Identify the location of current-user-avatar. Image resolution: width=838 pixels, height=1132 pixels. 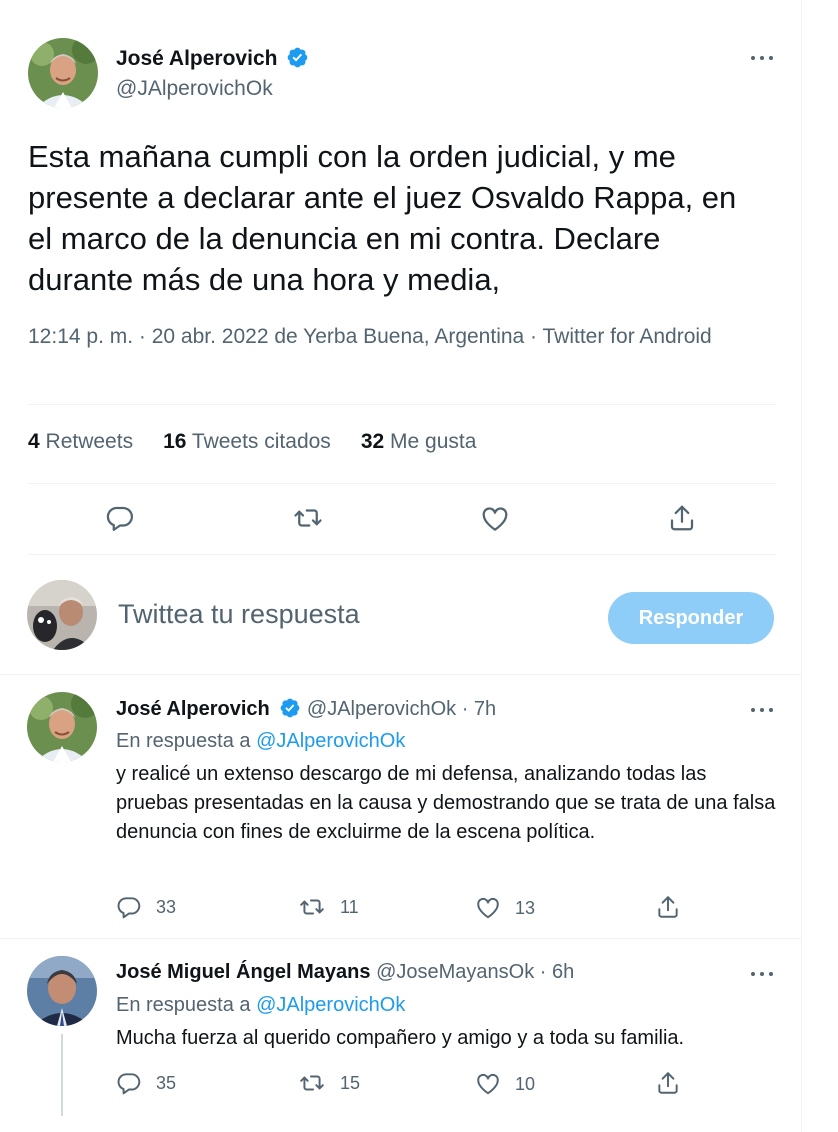
(62, 615).